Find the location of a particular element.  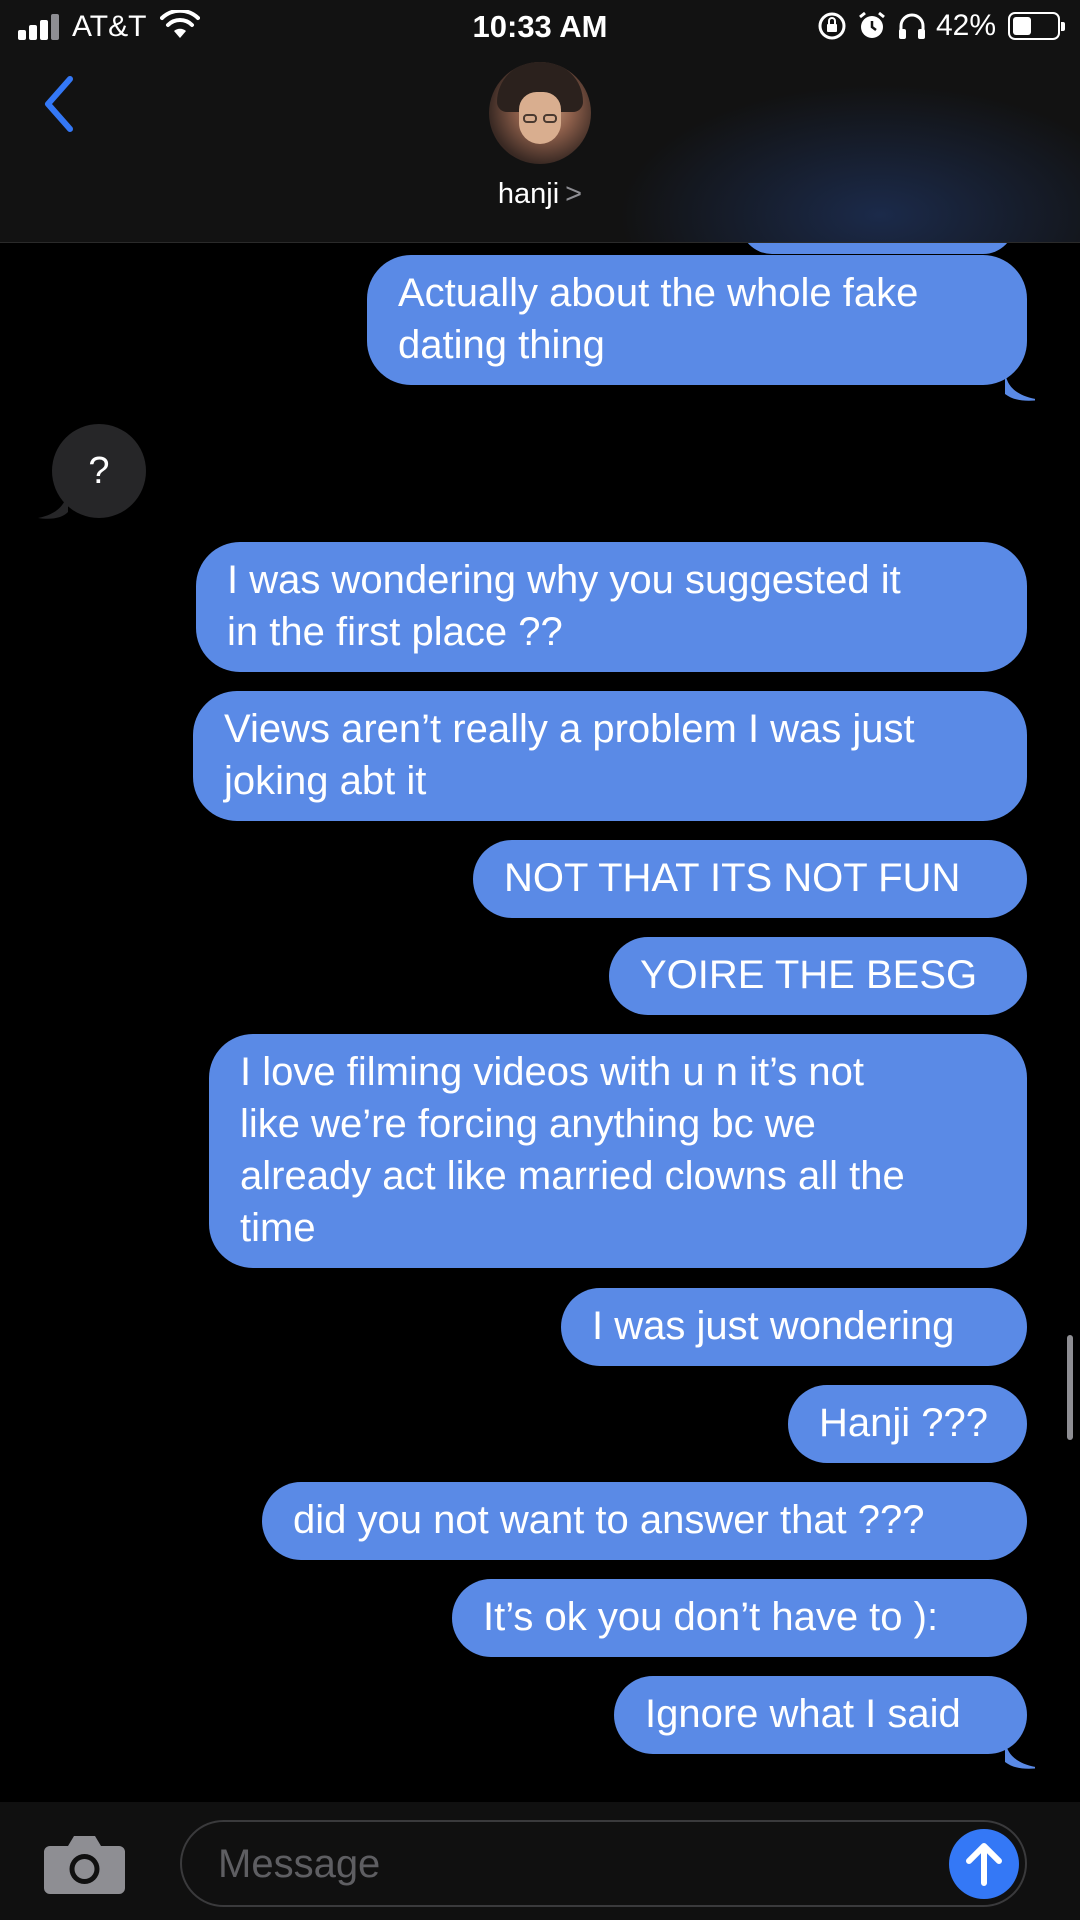

battery-percent: 42% is located at coordinates (965, 25).